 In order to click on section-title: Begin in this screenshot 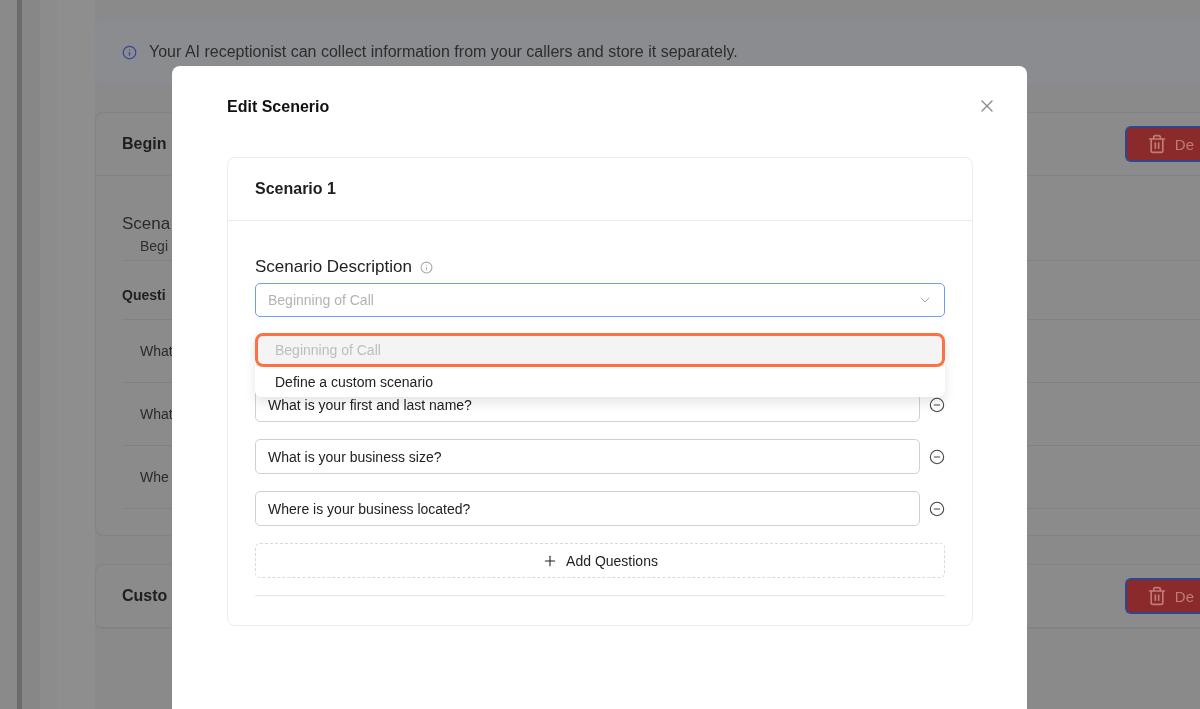, I will do `click(144, 144)`.